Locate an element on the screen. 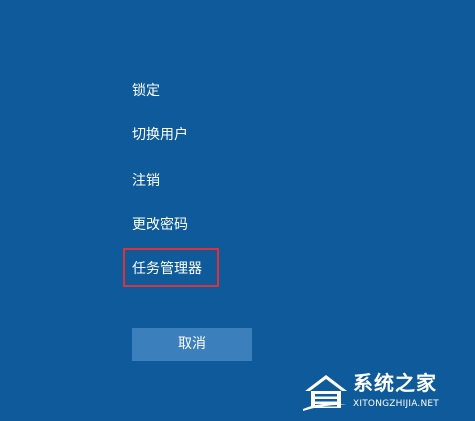 The height and width of the screenshot is (421, 475). house-logo-icon is located at coordinates (325, 393).